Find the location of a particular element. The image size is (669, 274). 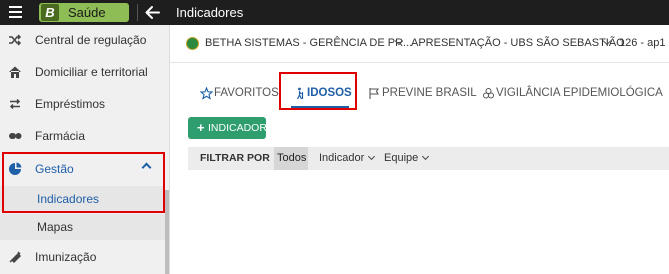

sidebar-item-domiciliar: Domiciliar e territorial is located at coordinates (84, 72).